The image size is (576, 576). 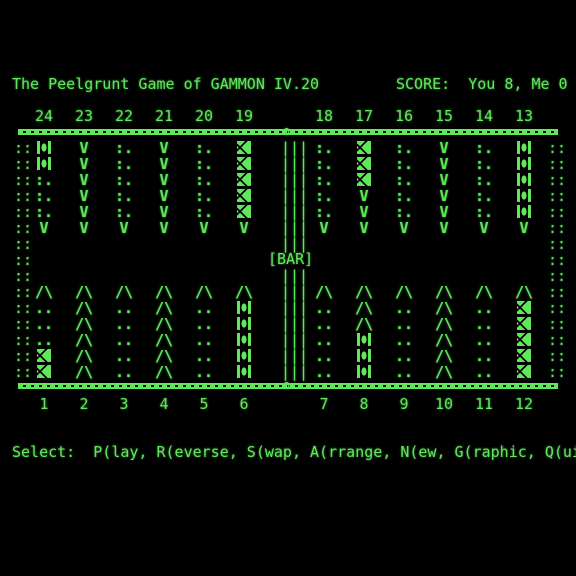 I want to click on bar-label: [BAR], so click(x=290, y=259).